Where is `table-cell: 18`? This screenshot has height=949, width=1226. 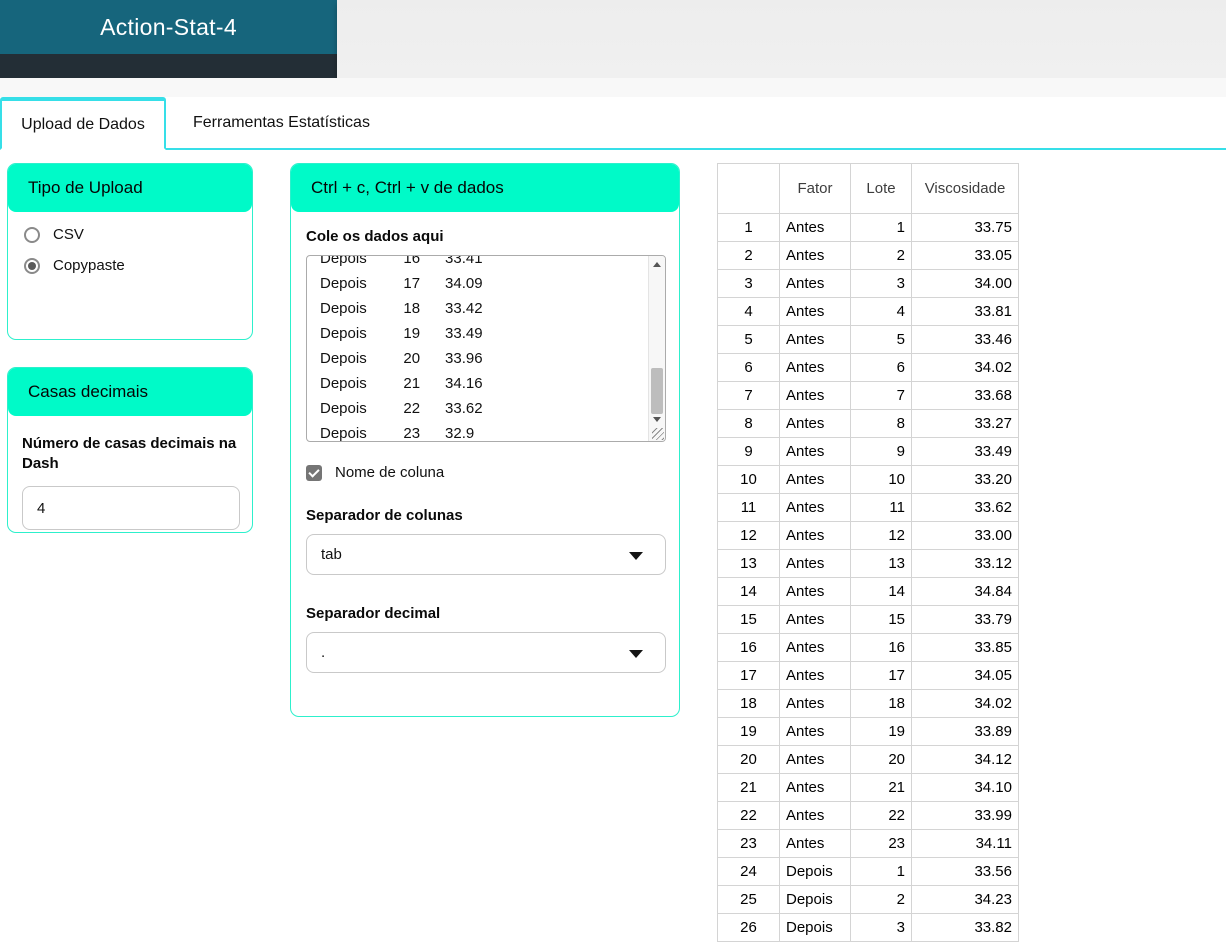
table-cell: 18 is located at coordinates (748, 703).